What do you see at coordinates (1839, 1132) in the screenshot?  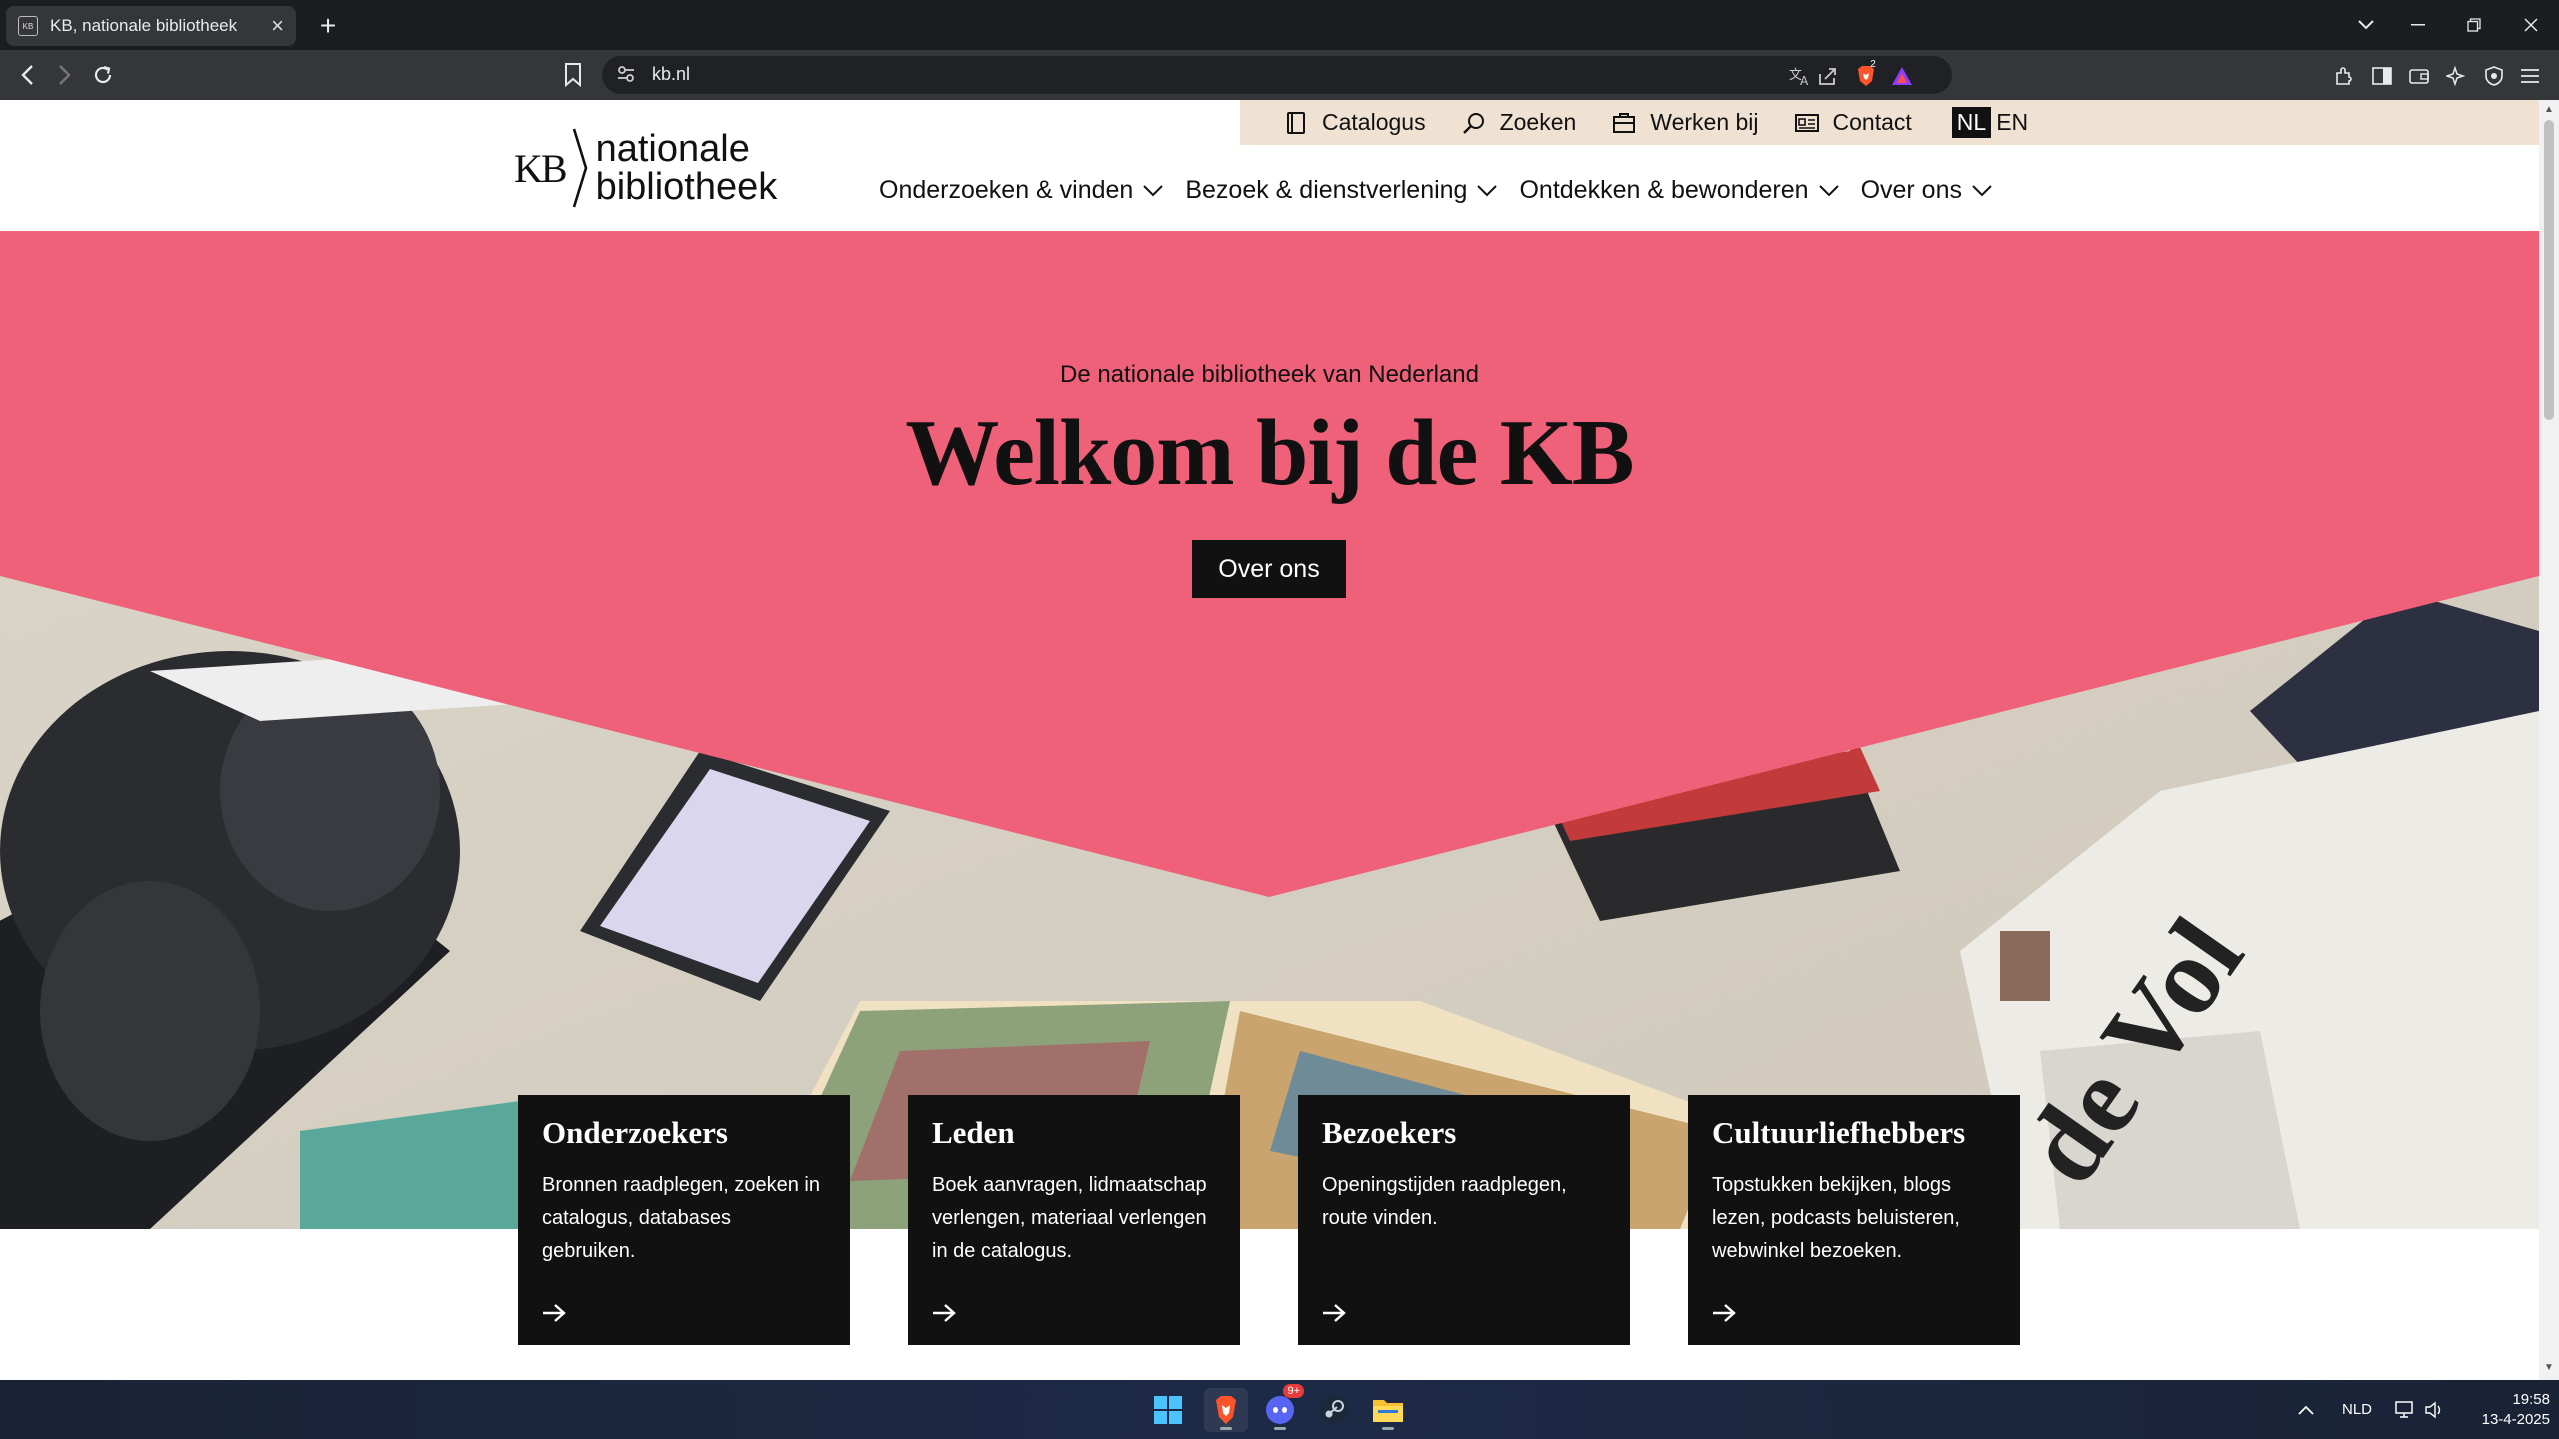 I see `card-title: Cultuurliefhebbers` at bounding box center [1839, 1132].